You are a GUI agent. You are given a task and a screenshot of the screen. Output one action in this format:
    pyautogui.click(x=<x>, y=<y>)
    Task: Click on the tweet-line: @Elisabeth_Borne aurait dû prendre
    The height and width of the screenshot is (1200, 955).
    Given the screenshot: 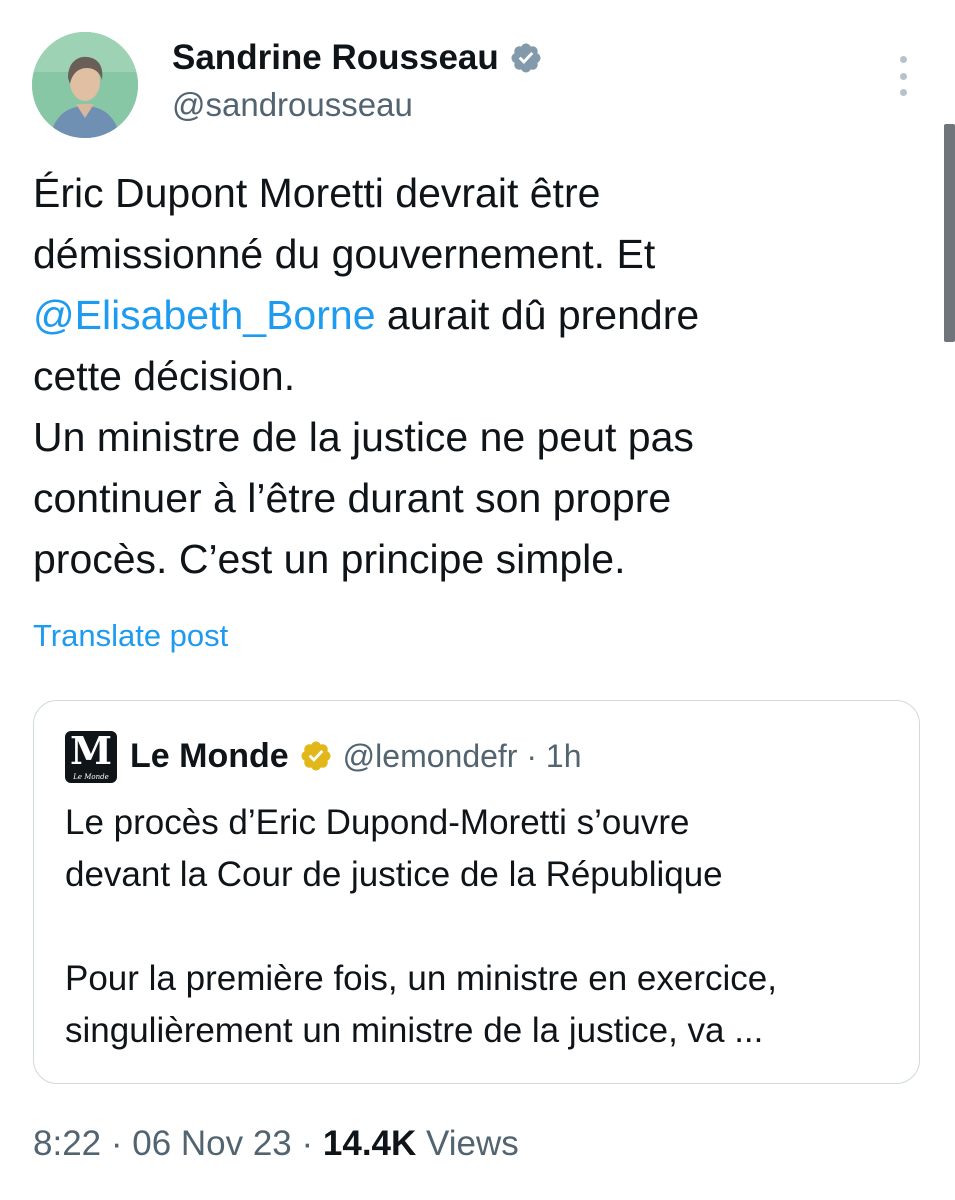 What is the action you would take?
    pyautogui.click(x=473, y=315)
    